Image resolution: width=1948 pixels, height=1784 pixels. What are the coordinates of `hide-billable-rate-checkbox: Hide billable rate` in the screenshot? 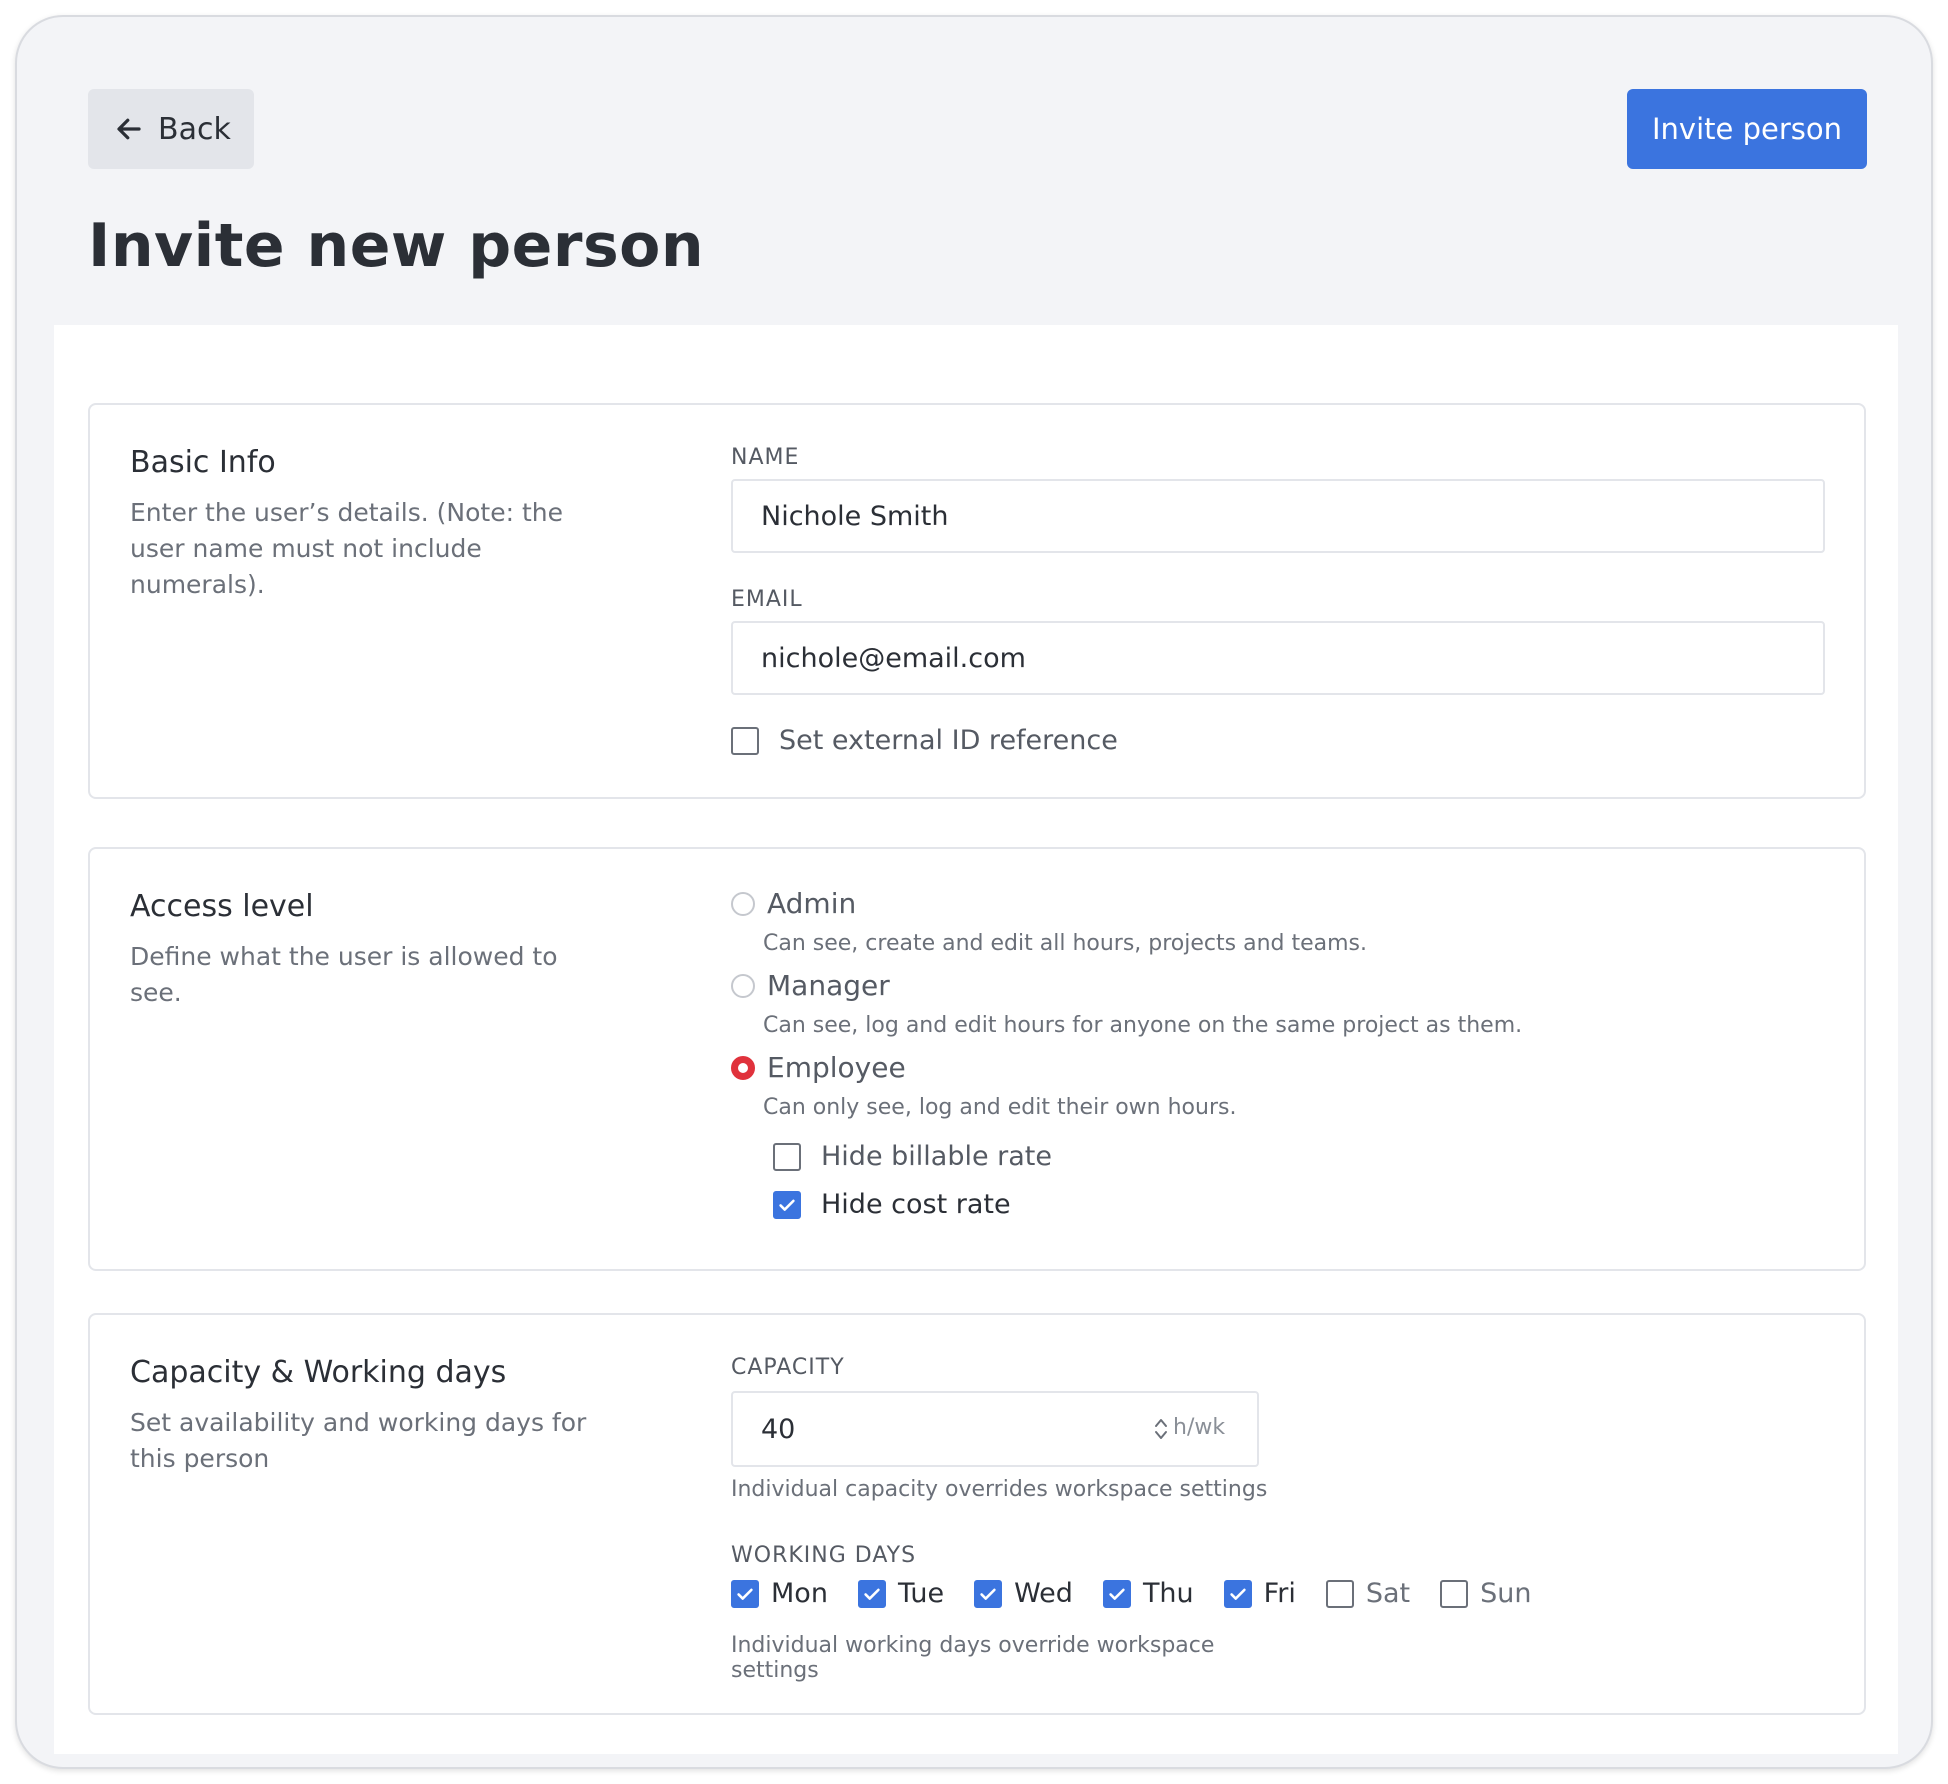 It's located at (912, 1156).